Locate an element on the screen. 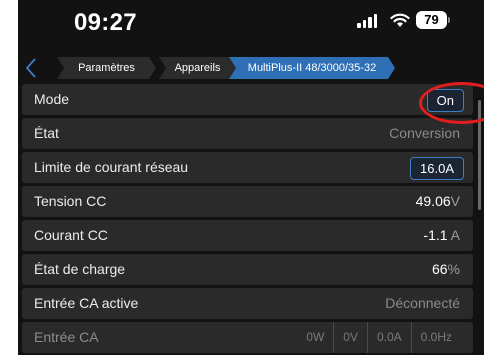 This screenshot has height=355, width=504. row-entree-ca-active: Entrée CA active Déconnecté is located at coordinates (247, 303).